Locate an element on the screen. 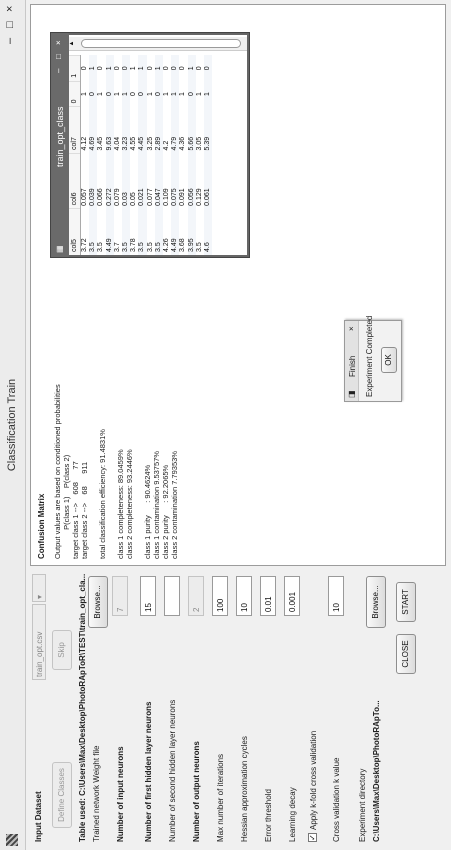  table-cell: 4.49 is located at coordinates (175, 231).